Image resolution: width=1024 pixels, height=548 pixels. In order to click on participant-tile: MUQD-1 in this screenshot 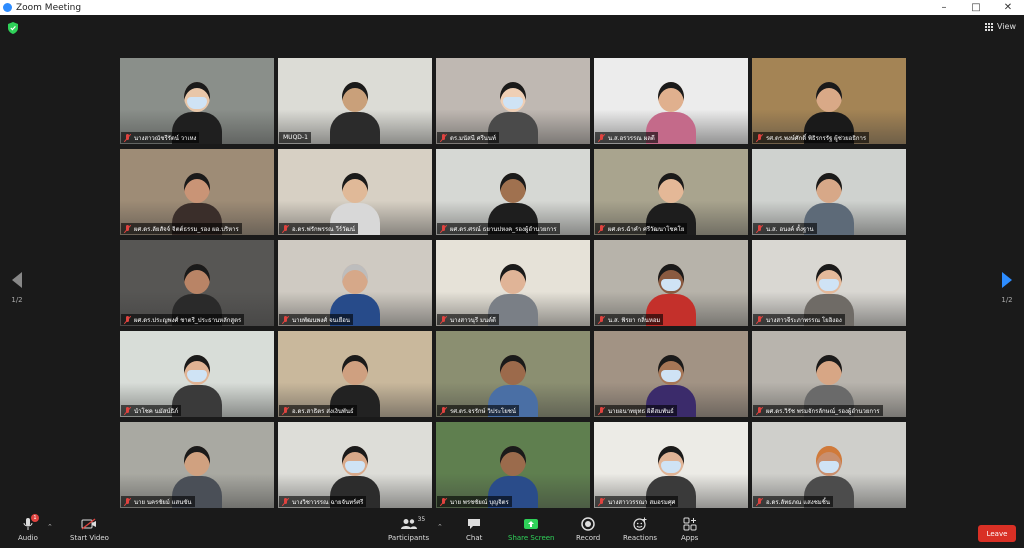, I will do `click(355, 101)`.